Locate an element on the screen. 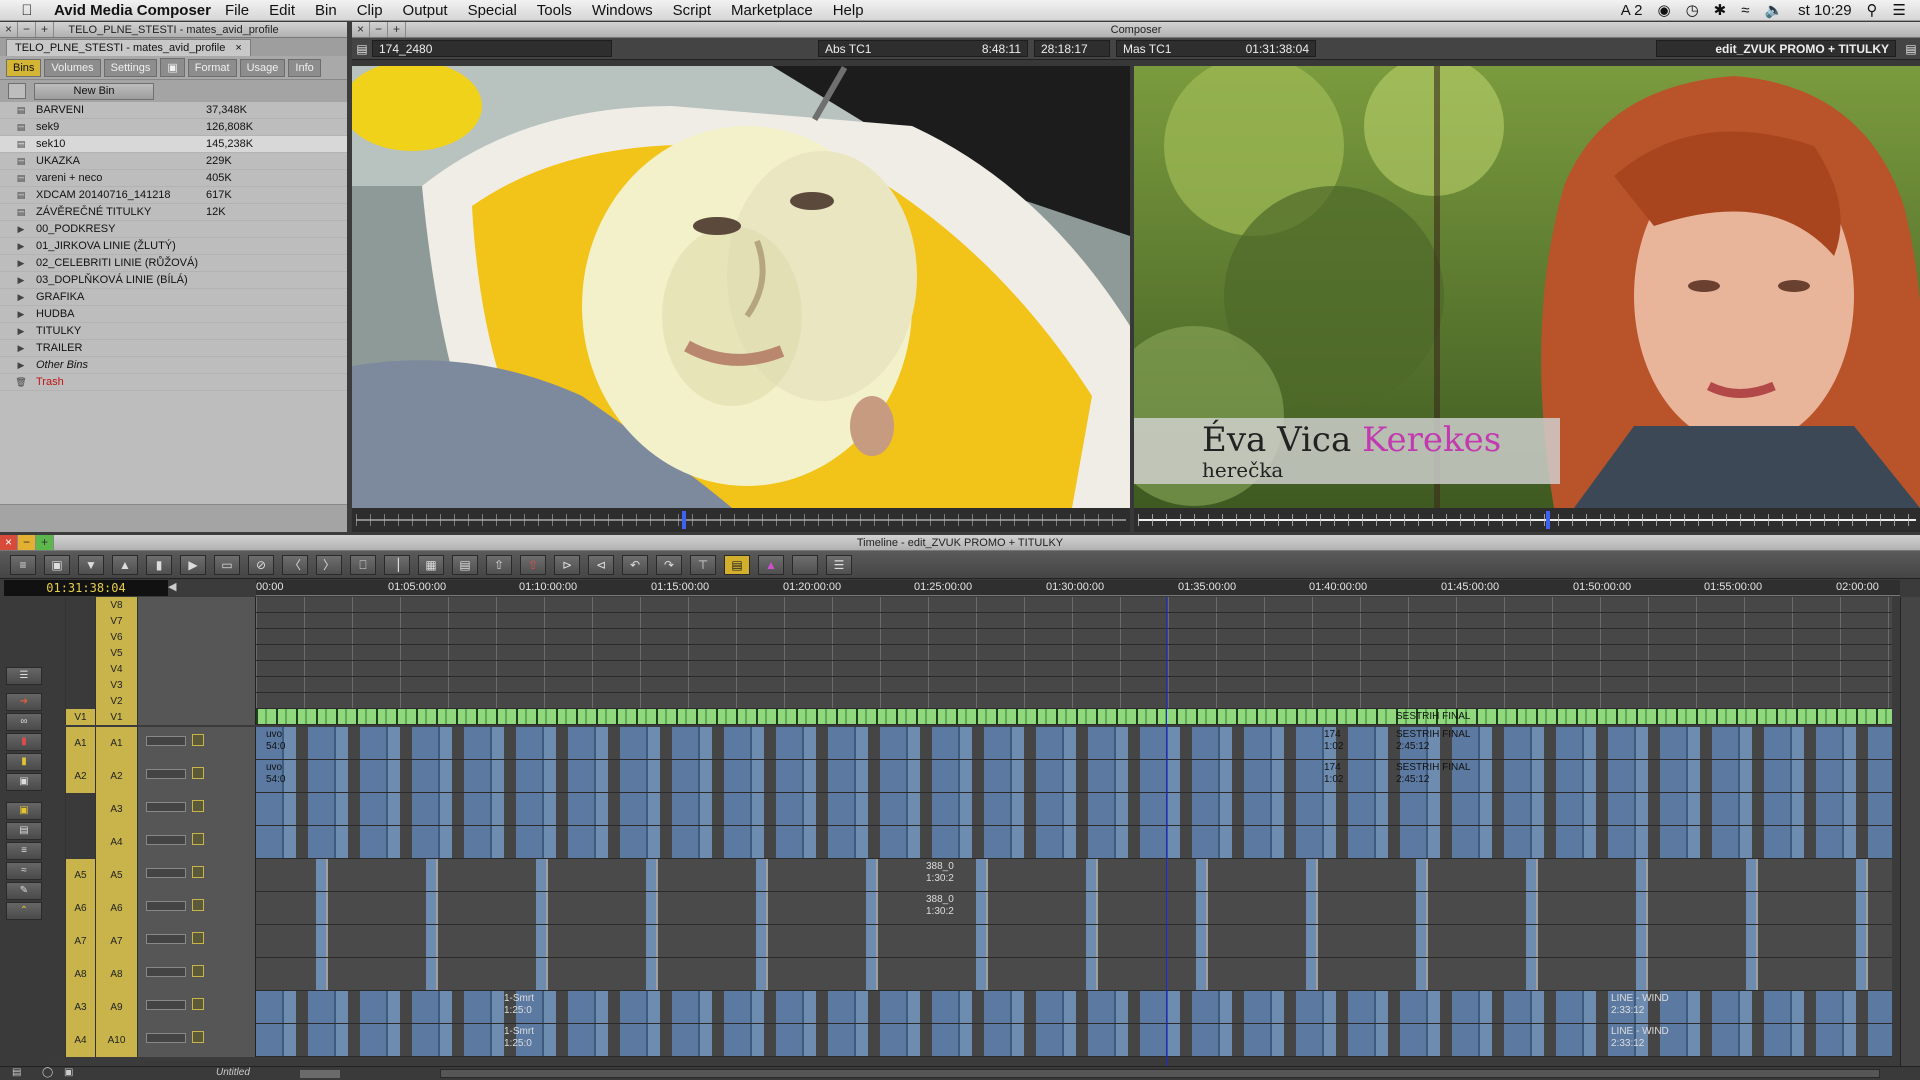  track-lane: 1-Smrt 1:25:0 LINE - WIND 2:33:12 is located at coordinates (1074, 1007).